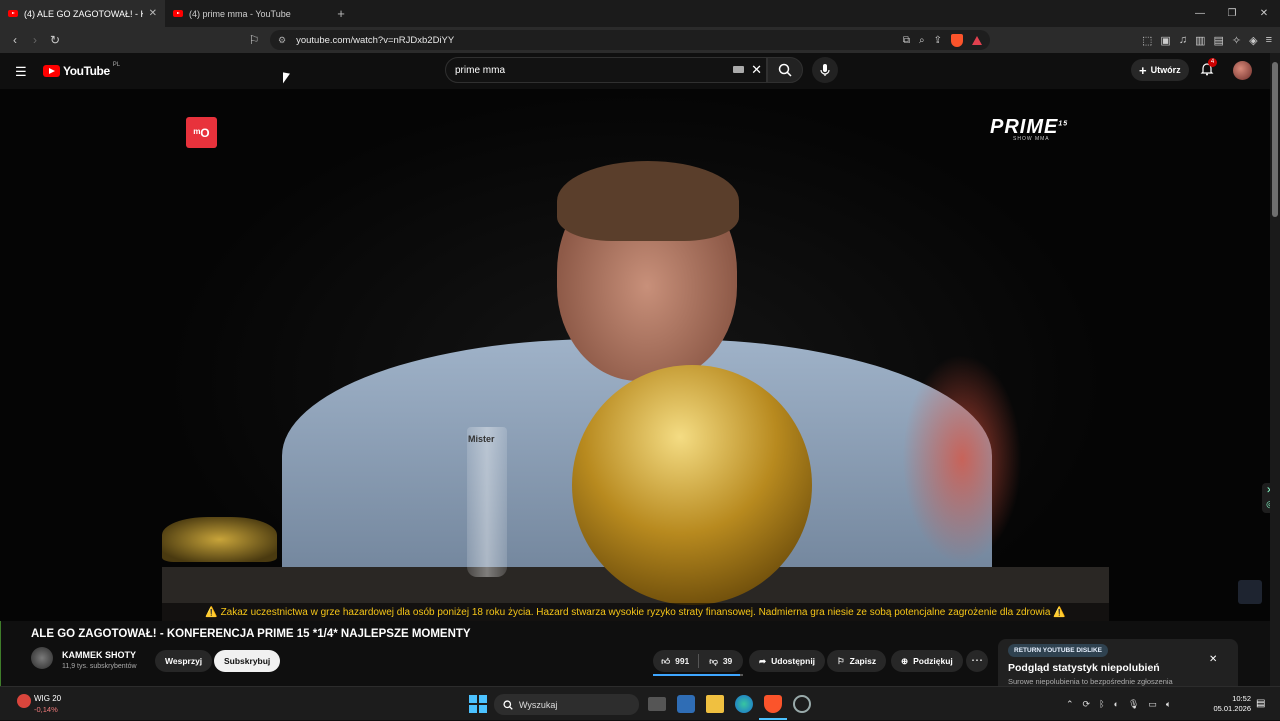  What do you see at coordinates (478, 704) in the screenshot?
I see `windows-start-icon` at bounding box center [478, 704].